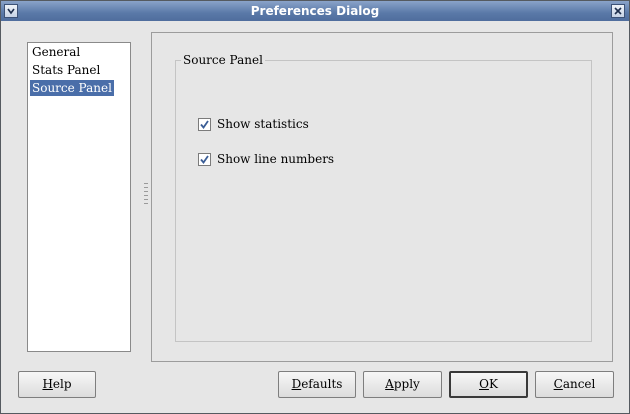 Image resolution: width=630 pixels, height=414 pixels. I want to click on list-item-stats-panel: Stats Panel, so click(66, 70).